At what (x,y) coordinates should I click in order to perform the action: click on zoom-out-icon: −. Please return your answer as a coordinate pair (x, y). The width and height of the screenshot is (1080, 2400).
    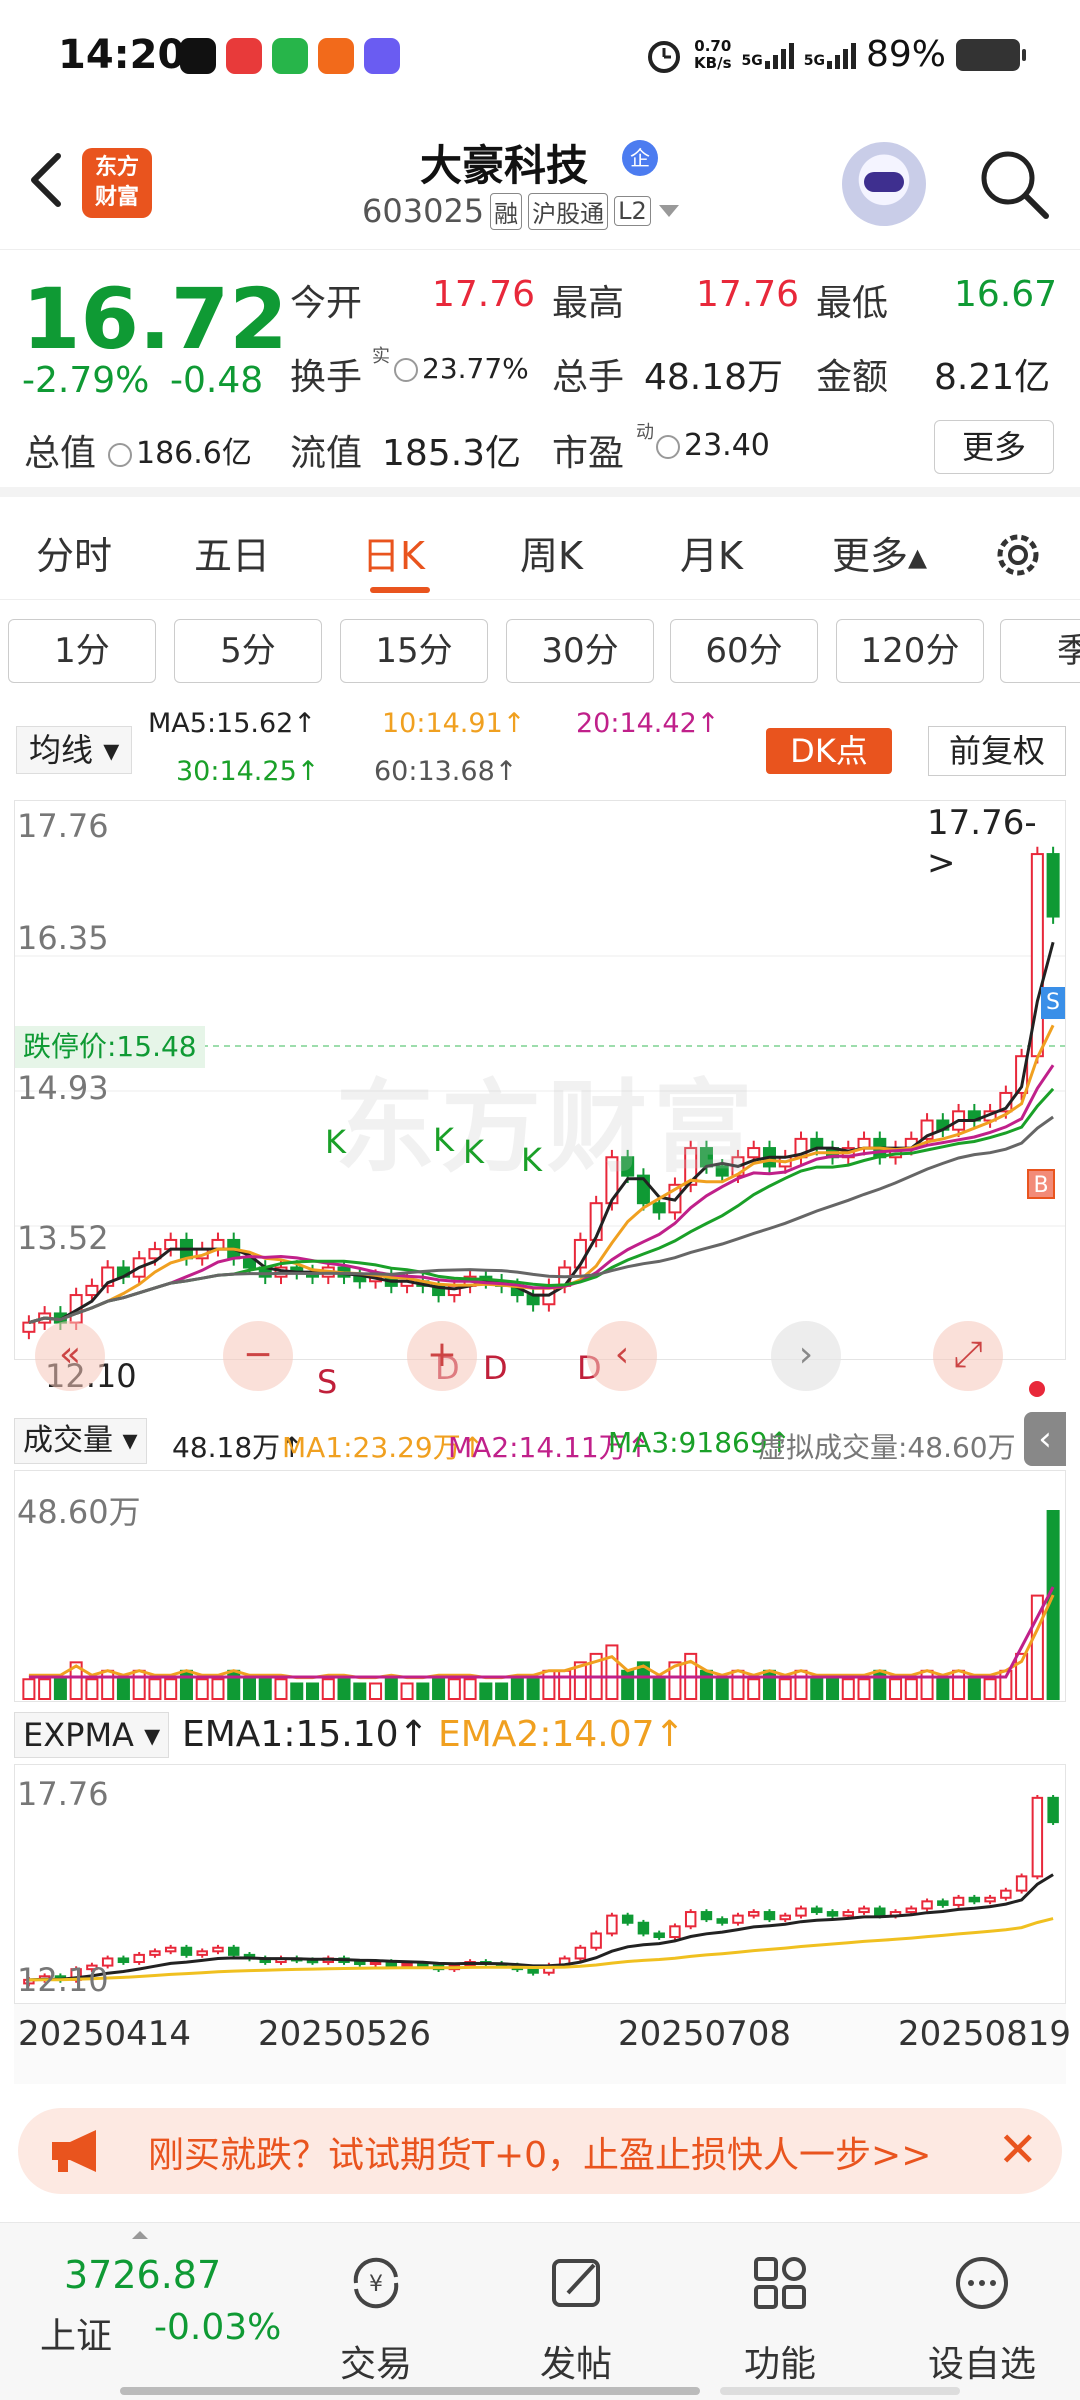
    Looking at the image, I should click on (258, 1356).